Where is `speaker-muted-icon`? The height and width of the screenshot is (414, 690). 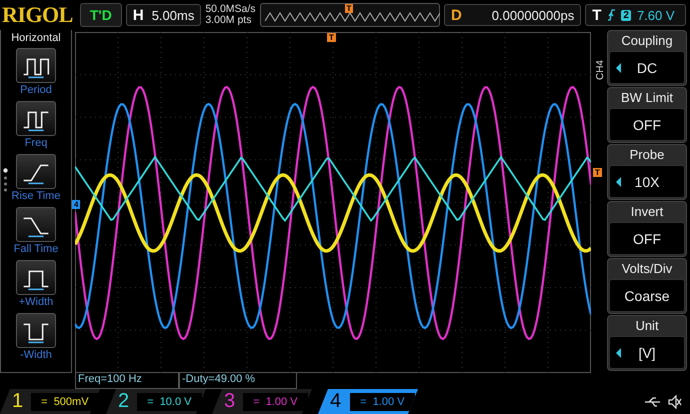 speaker-muted-icon is located at coordinates (675, 401).